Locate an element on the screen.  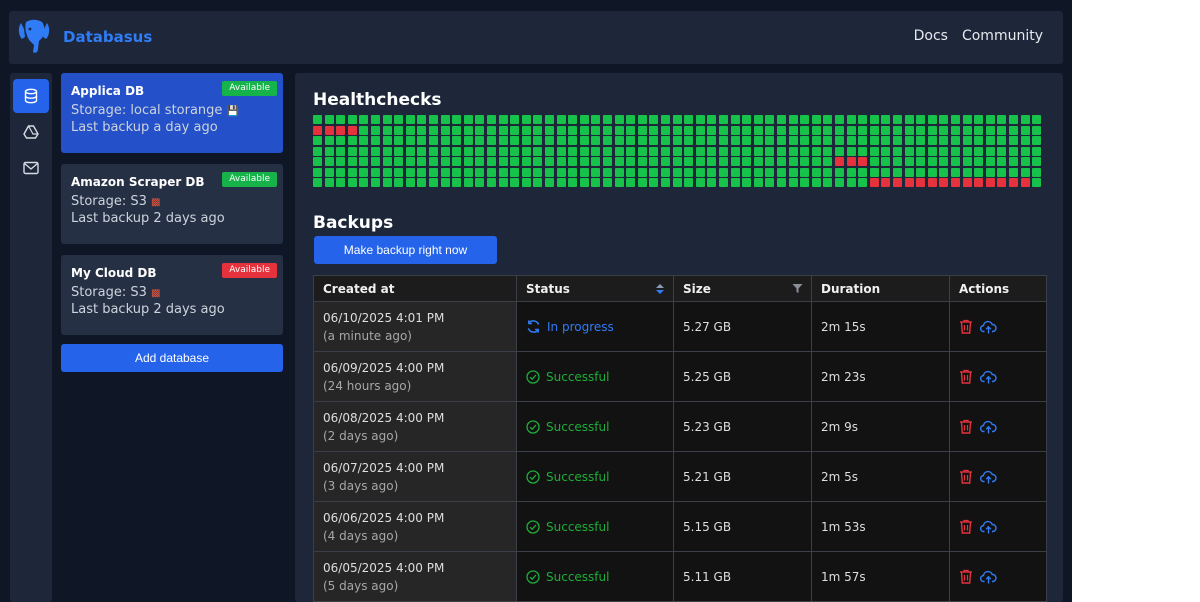
rail-databases-button is located at coordinates (31, 96).